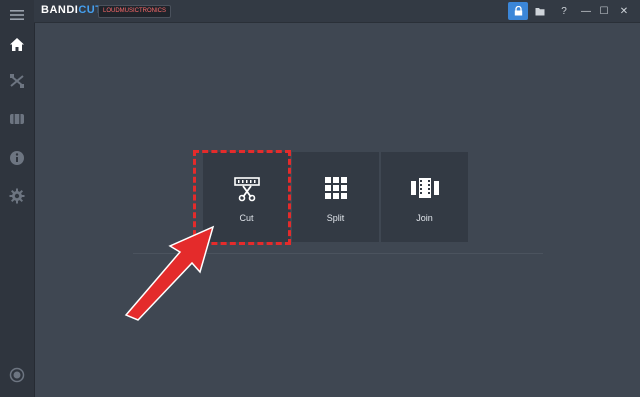 Image resolution: width=640 pixels, height=397 pixels. I want to click on record-button, so click(17, 375).